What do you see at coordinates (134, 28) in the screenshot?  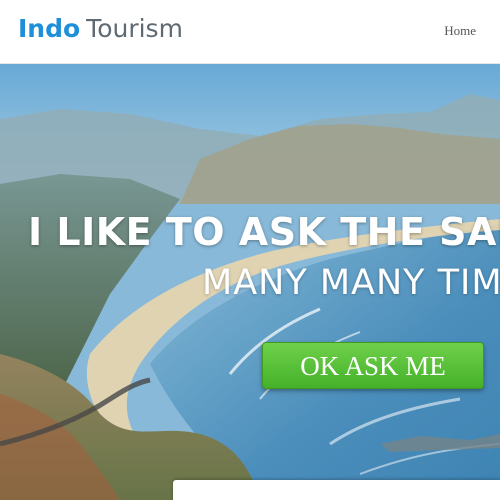 I see `brand-rest-text: Tourism` at bounding box center [134, 28].